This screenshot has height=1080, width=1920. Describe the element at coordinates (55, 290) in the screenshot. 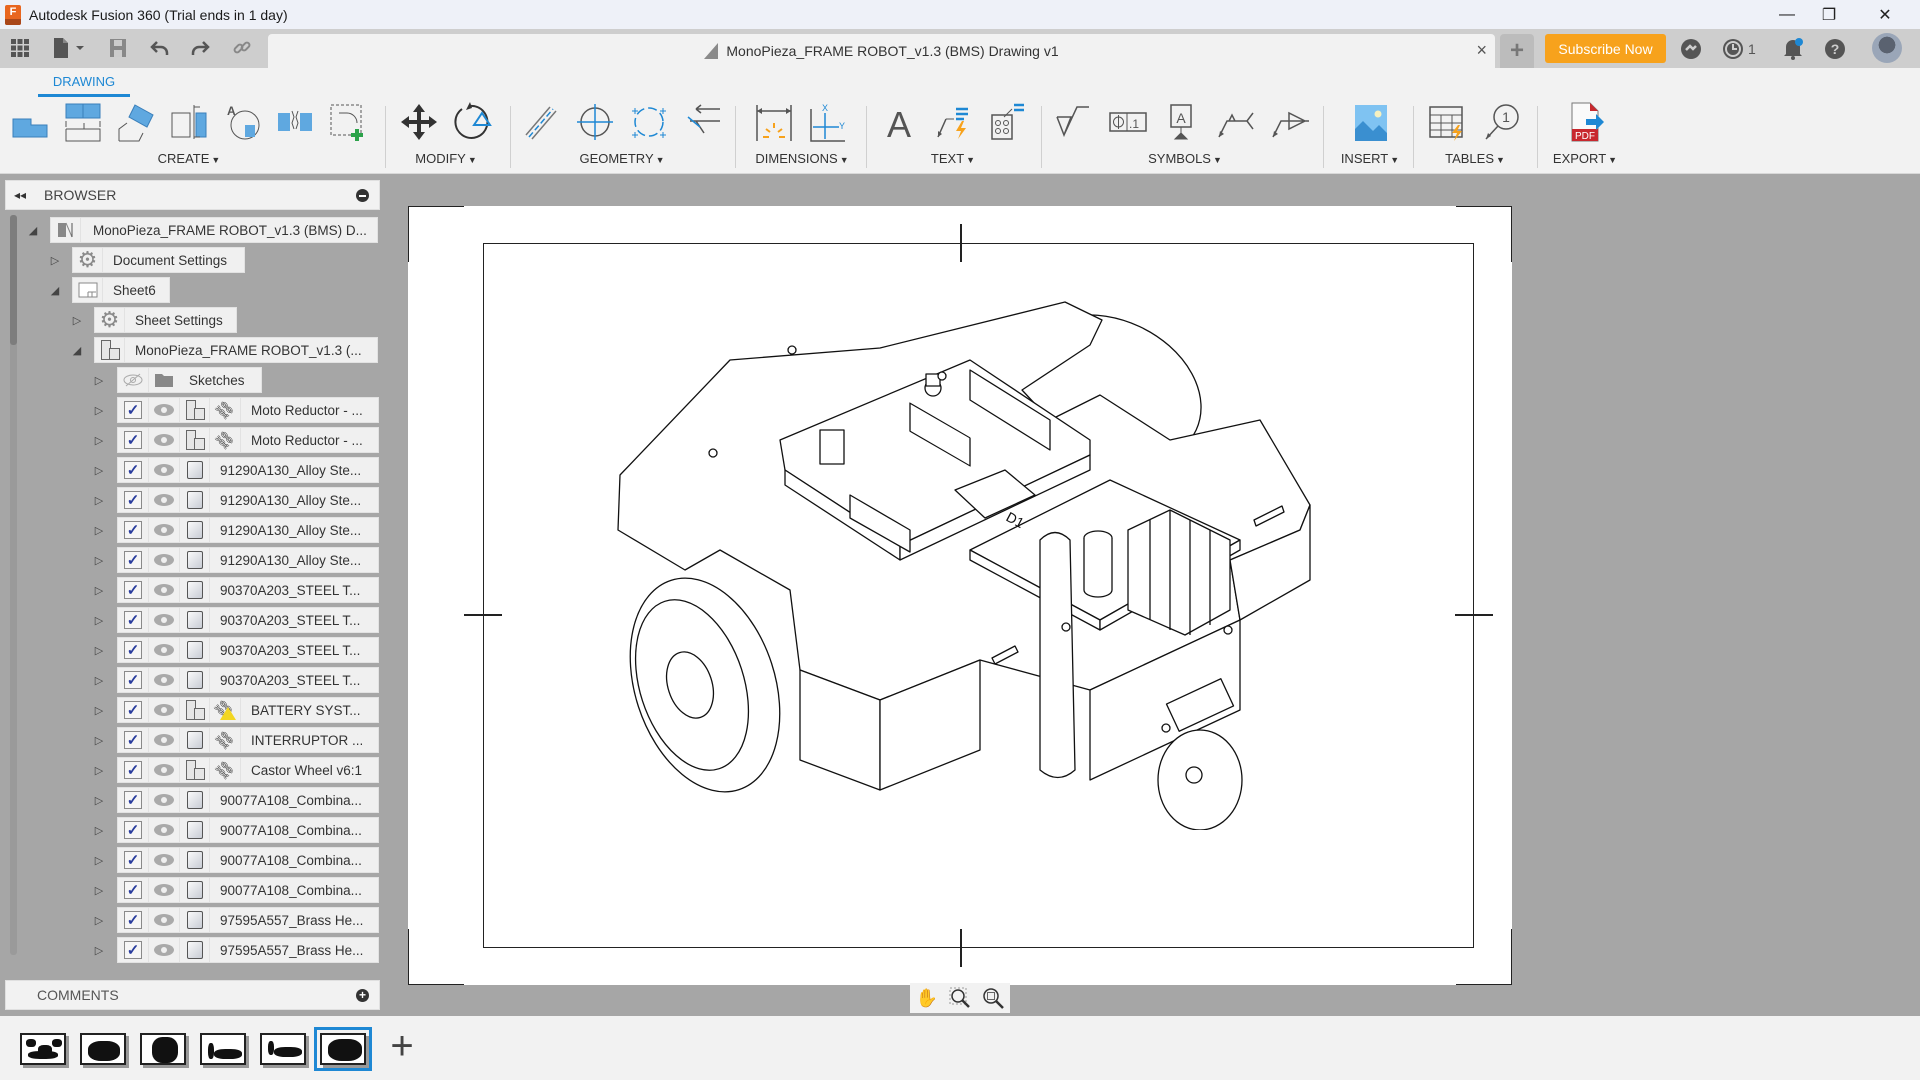

I see `collapse-arrow-icon: ◢` at that location.